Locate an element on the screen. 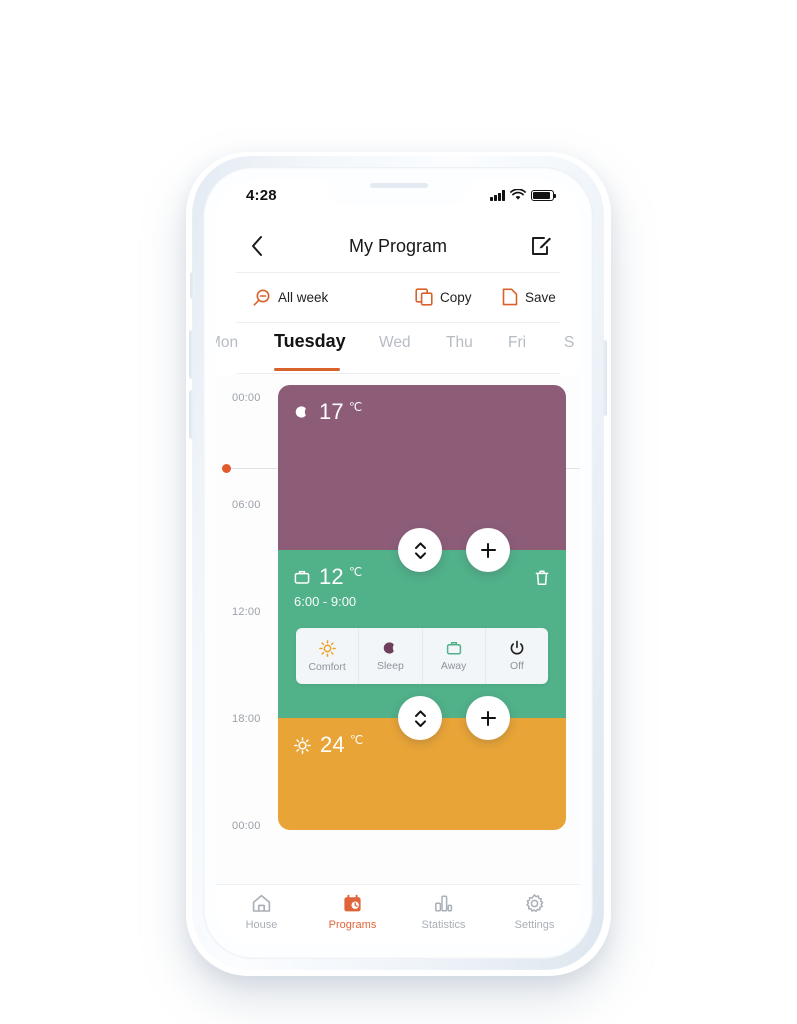  away-temp-value: 12 is located at coordinates (331, 576).